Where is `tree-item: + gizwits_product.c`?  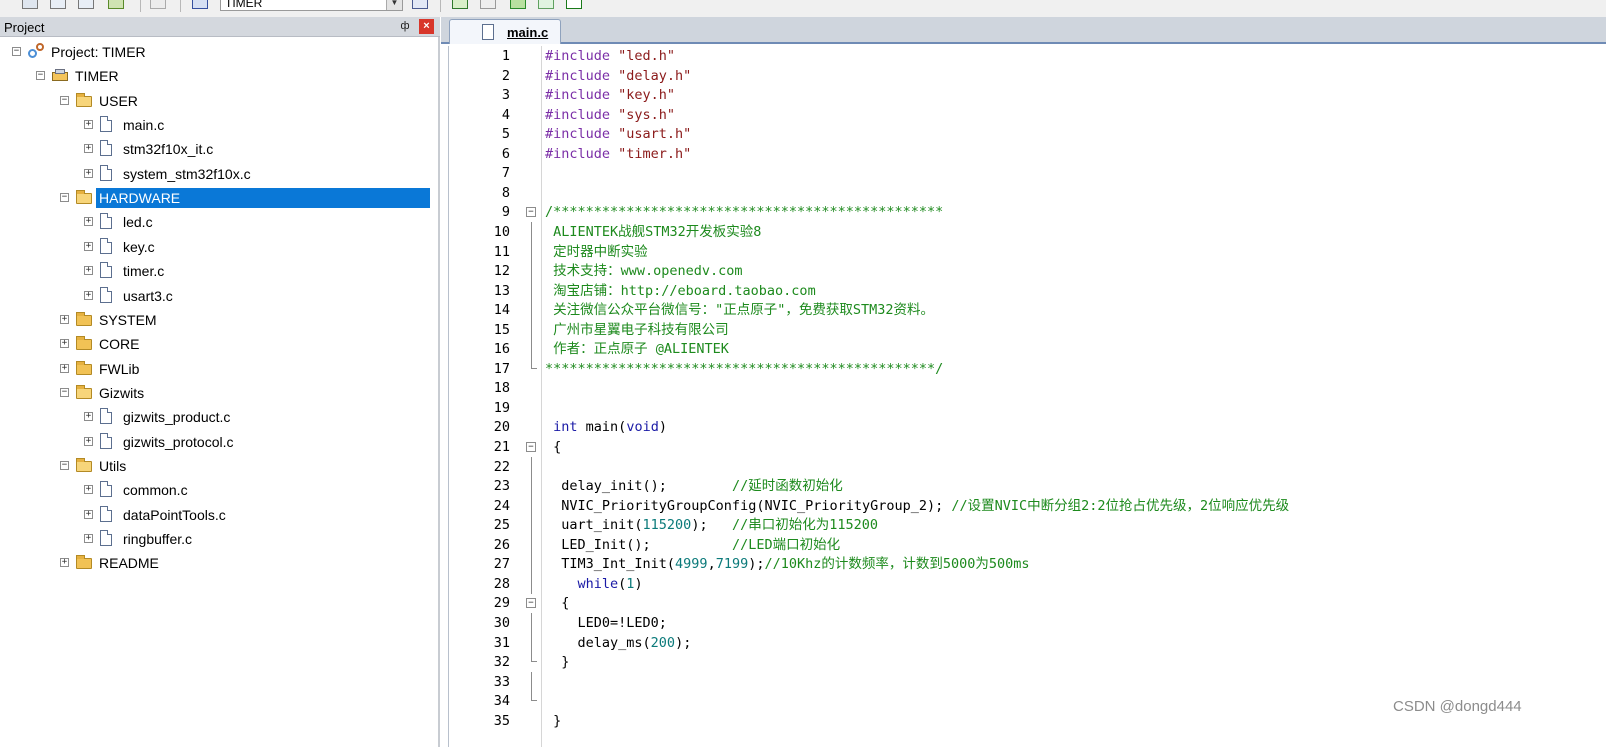
tree-item: + gizwits_product.c is located at coordinates (218, 418).